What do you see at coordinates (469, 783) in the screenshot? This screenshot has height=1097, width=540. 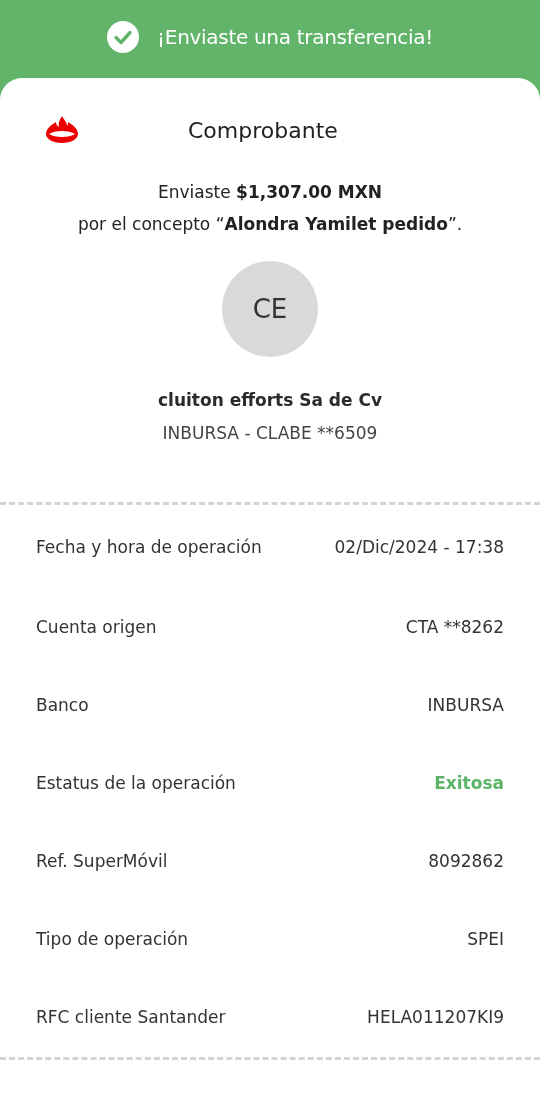 I see `status-value: Exitosa` at bounding box center [469, 783].